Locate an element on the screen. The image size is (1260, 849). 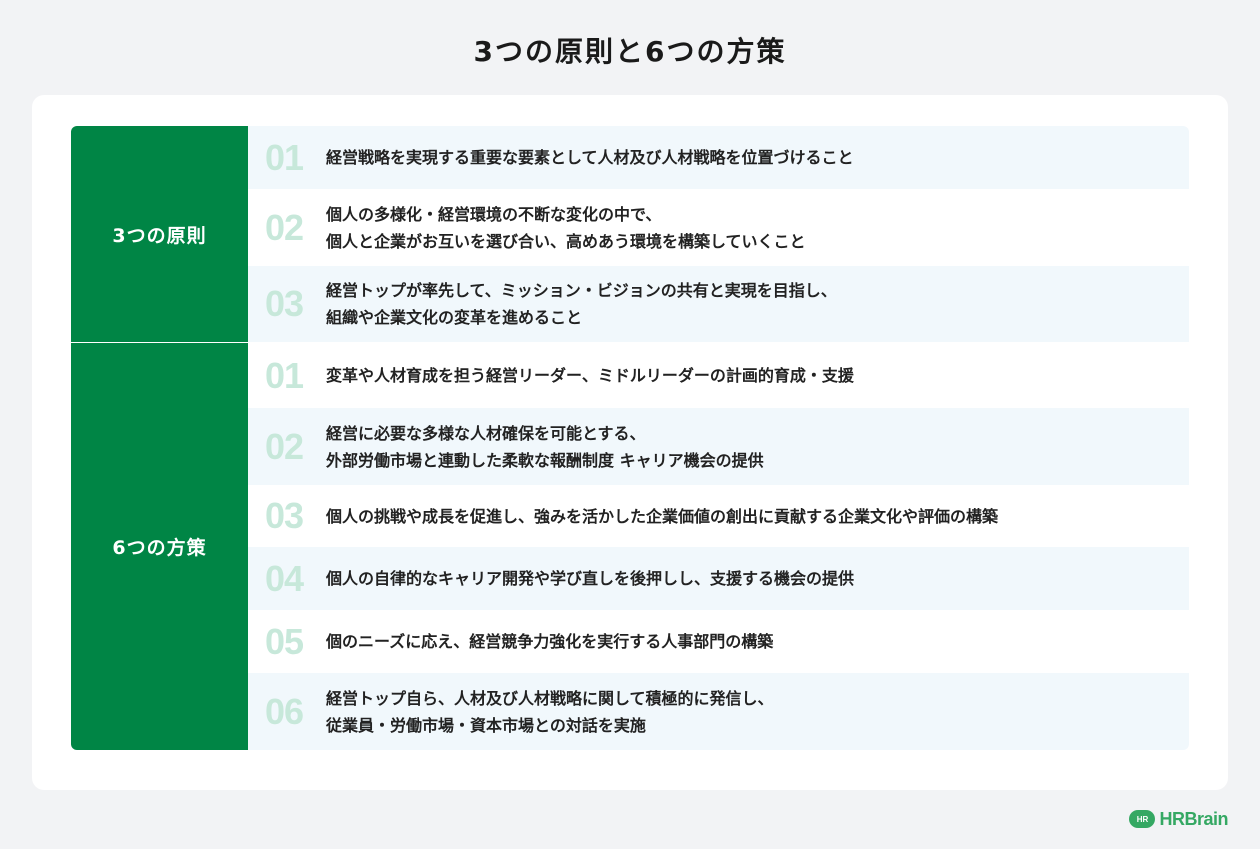
group-label: 6つの方策 is located at coordinates (159, 546).